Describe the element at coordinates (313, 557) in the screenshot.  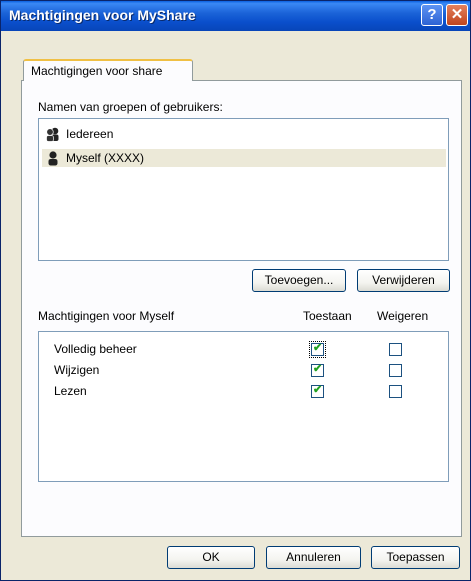
I see `cancel-button: Annuleren` at that location.